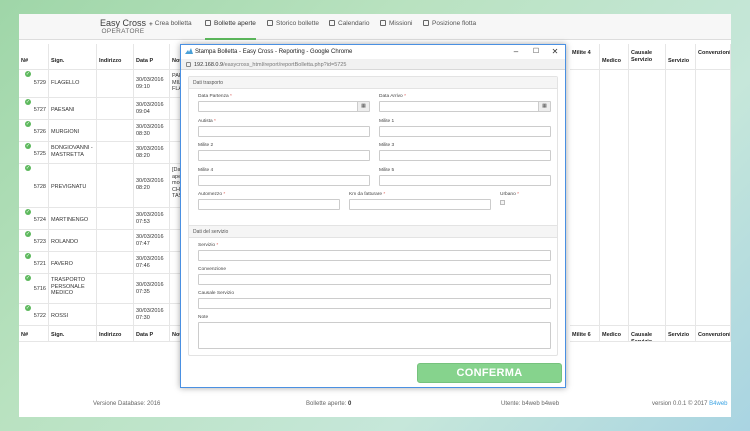  I want to click on autista-input, so click(284, 131).